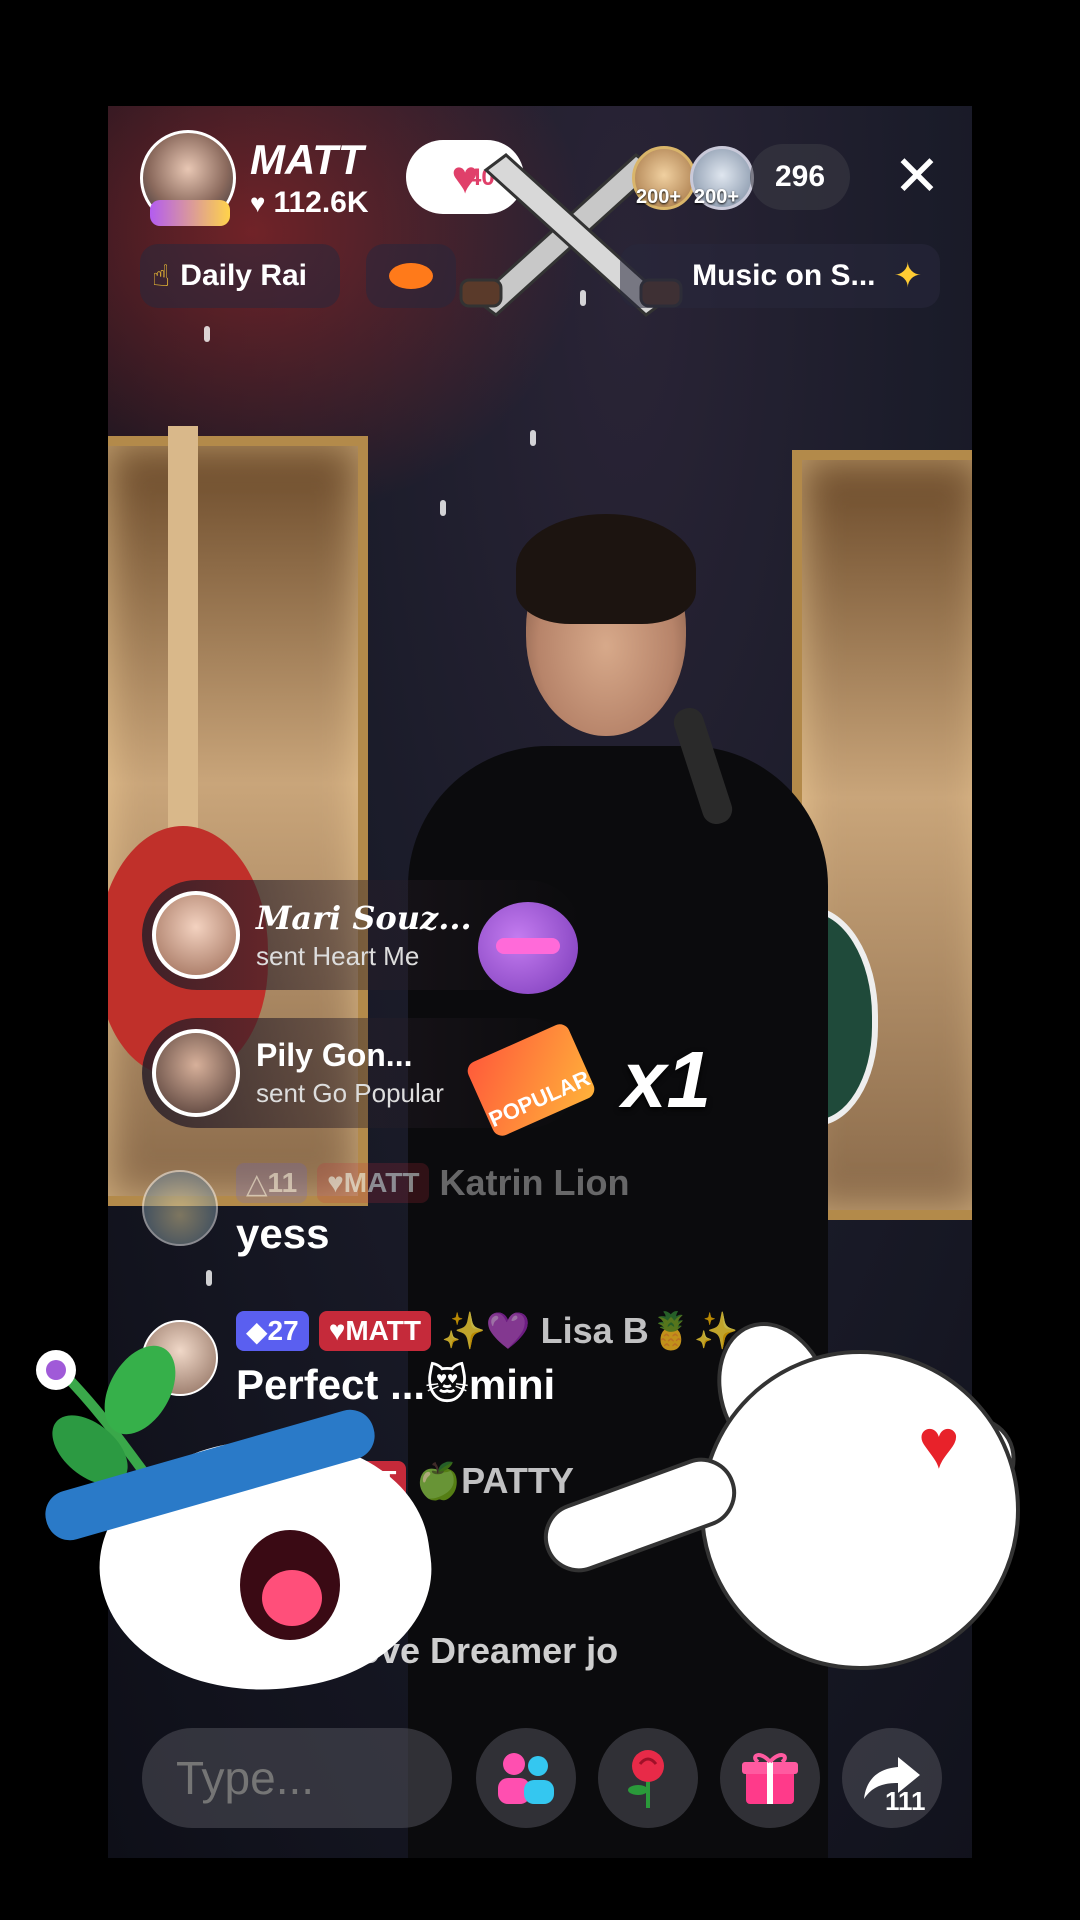 This screenshot has width=1080, height=1920. Describe the element at coordinates (272, 1331) in the screenshot. I see `level-badge: ◆ 27` at that location.